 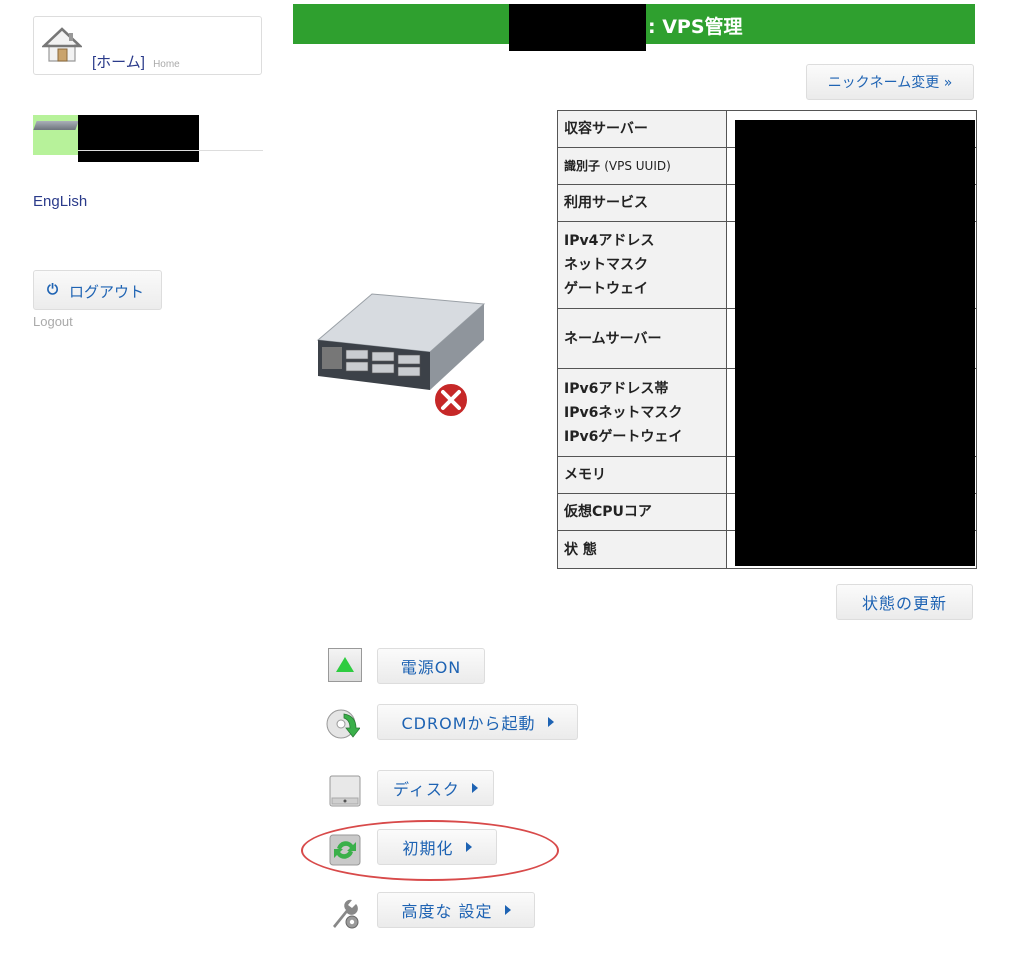 I want to click on advanced-settings-button: 高度な 設定, so click(x=456, y=910).